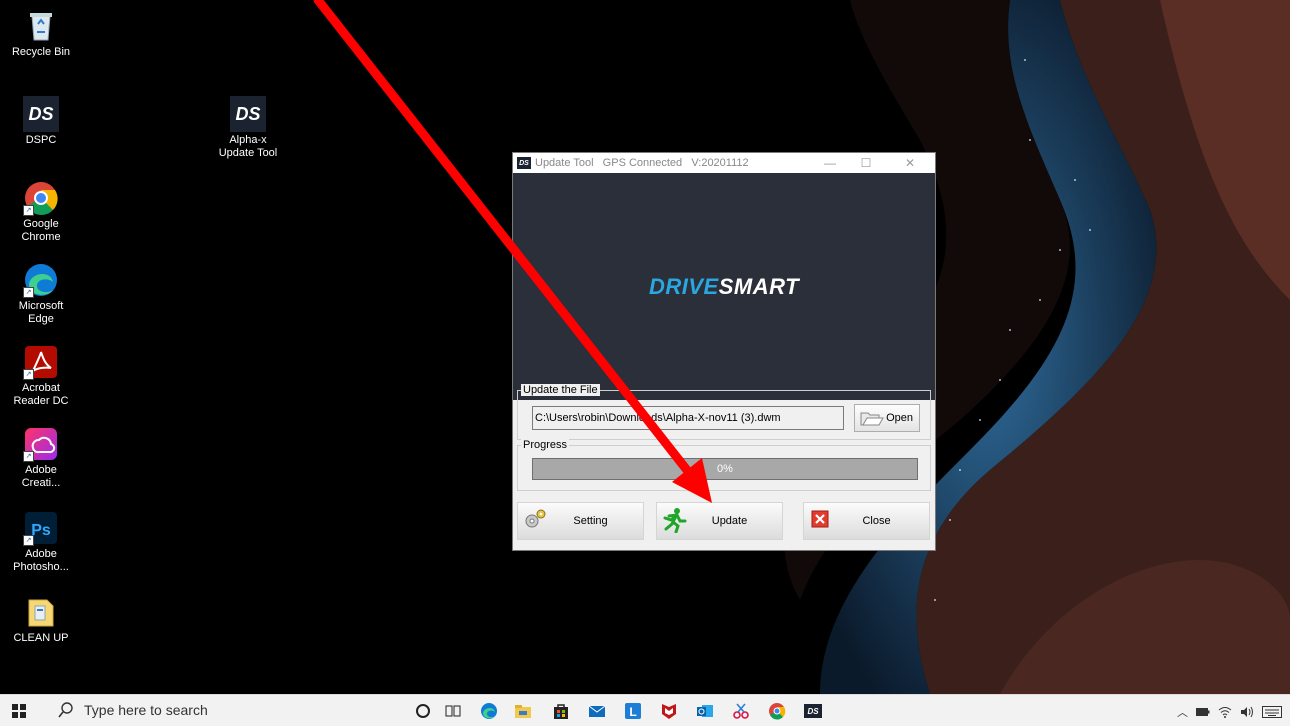 This screenshot has height=726, width=1290. Describe the element at coordinates (248, 146) in the screenshot. I see `desktop-icon-label: Alpha-x Update Tool` at that location.